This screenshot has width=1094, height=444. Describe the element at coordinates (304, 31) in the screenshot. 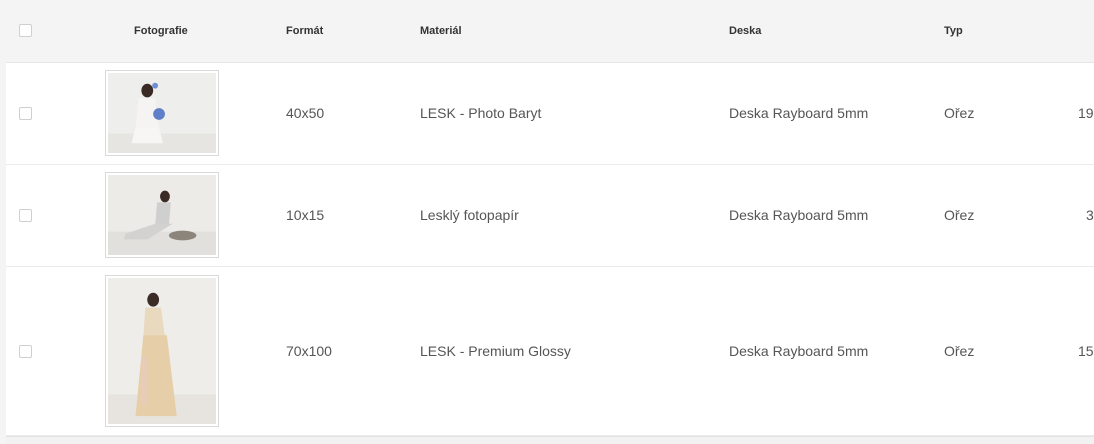

I see `column-header-format: Formát` at that location.